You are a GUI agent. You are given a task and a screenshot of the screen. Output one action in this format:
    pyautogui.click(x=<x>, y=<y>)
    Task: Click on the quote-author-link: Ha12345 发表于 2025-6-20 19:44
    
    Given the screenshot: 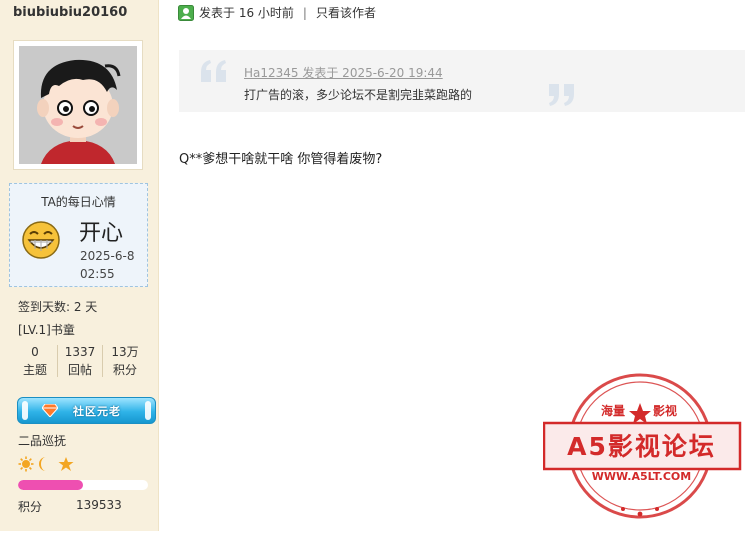 What is the action you would take?
    pyautogui.click(x=343, y=72)
    